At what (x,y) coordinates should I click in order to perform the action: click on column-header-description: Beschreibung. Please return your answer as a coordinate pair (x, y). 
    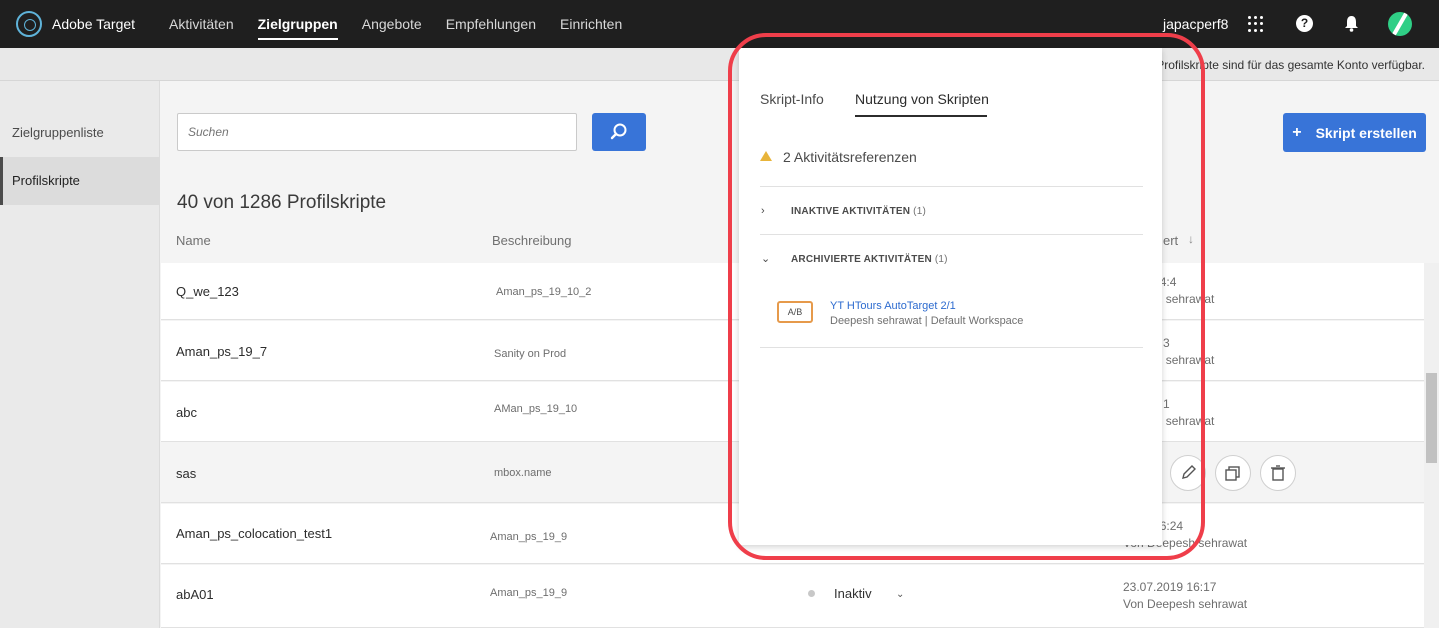
    Looking at the image, I should click on (532, 240).